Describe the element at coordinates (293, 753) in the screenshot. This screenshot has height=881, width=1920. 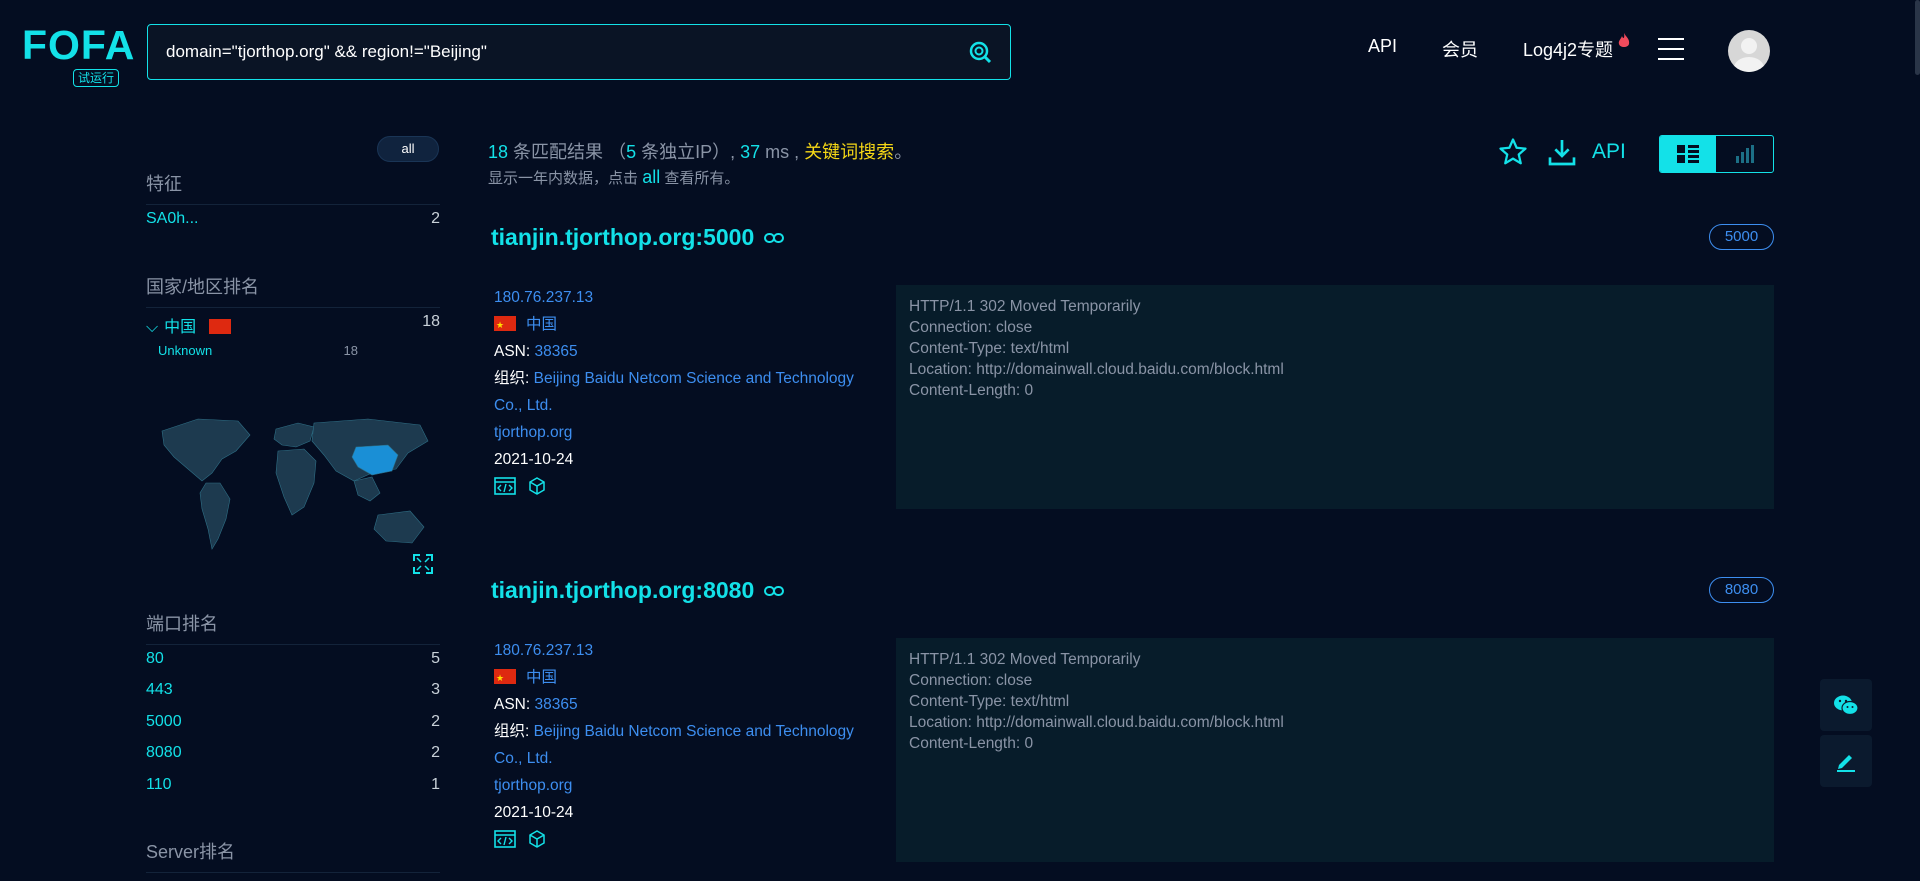
I see `port-row: 8080 2` at that location.